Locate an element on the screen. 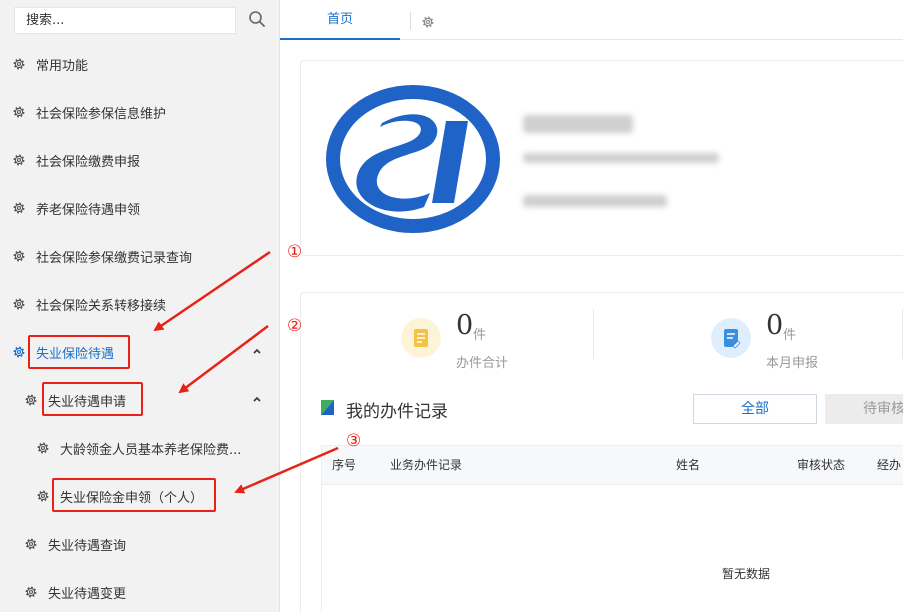 Image resolution: width=903 pixels, height=612 pixels. annotation-number: ③ is located at coordinates (354, 441).